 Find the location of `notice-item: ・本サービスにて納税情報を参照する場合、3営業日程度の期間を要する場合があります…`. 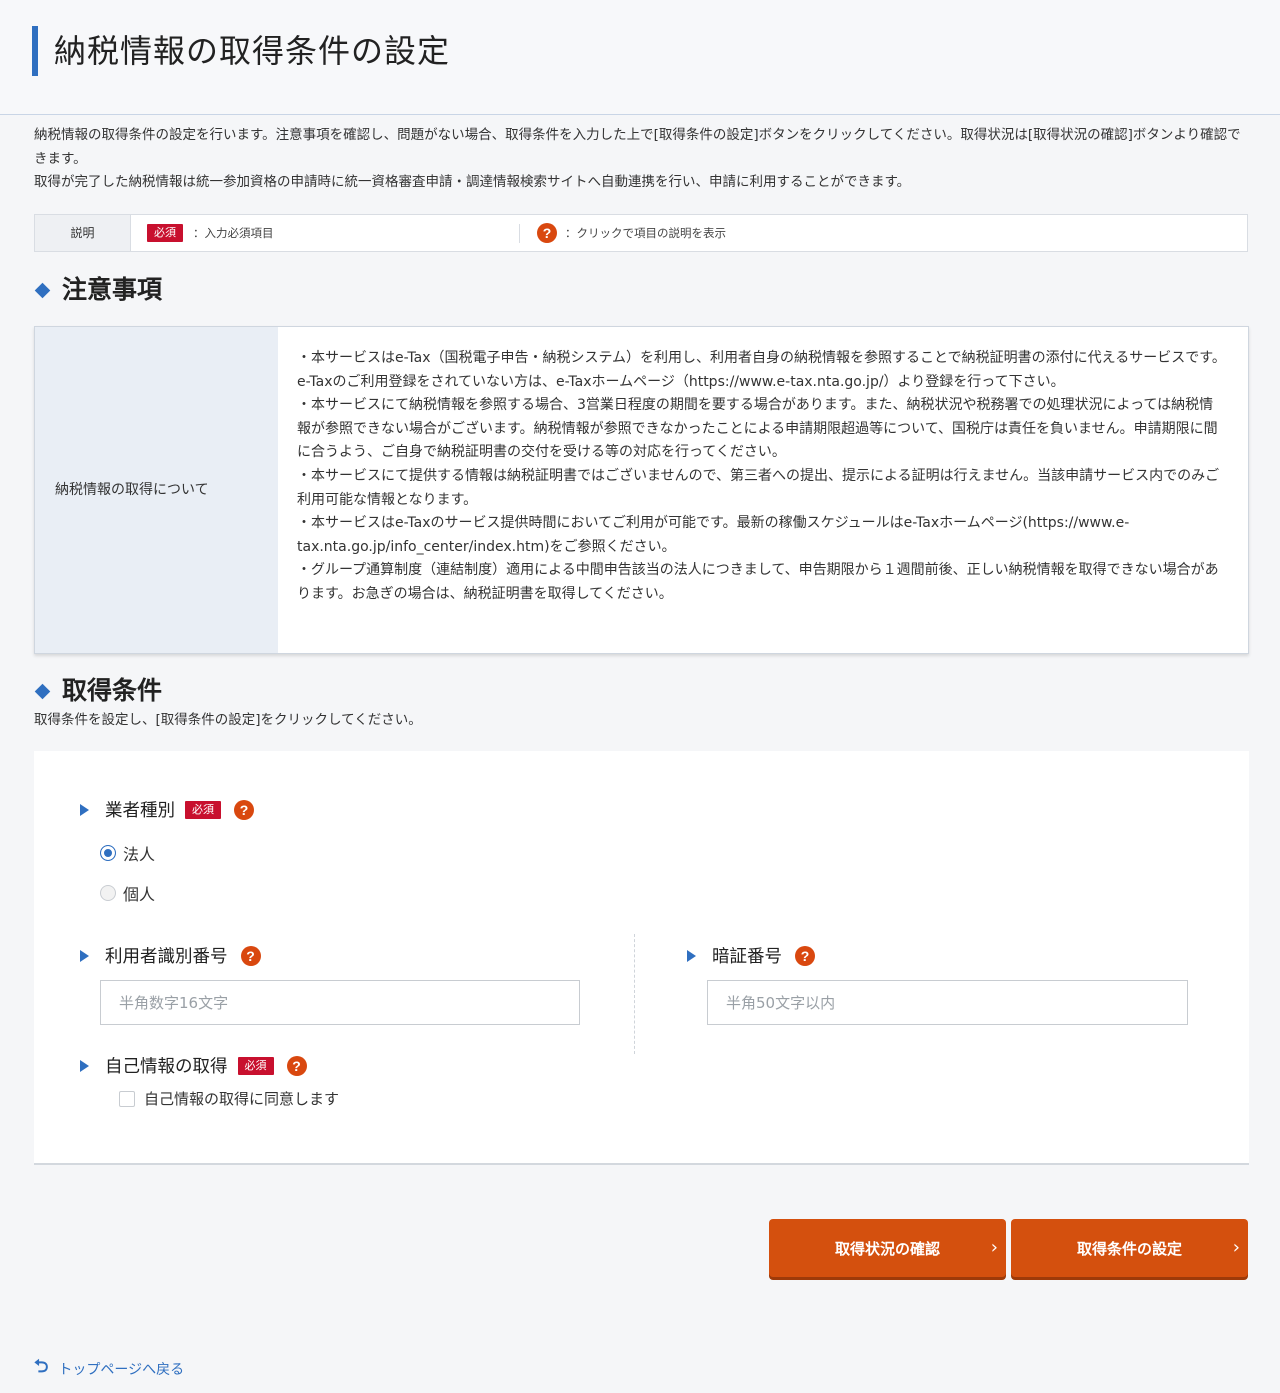

notice-item: ・本サービスにて納税情報を参照する場合、3営業日程度の期間を要する場合があります… is located at coordinates (757, 429).